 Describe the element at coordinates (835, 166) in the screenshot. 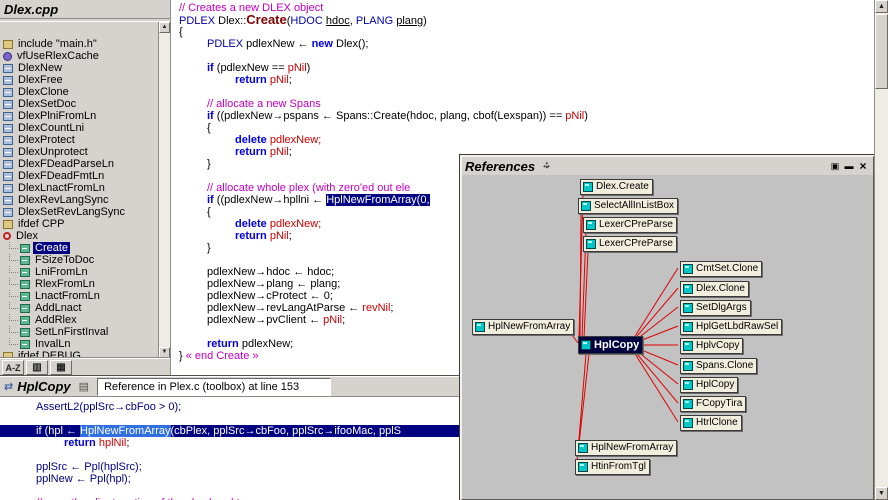

I see `dock-button: ▣` at that location.